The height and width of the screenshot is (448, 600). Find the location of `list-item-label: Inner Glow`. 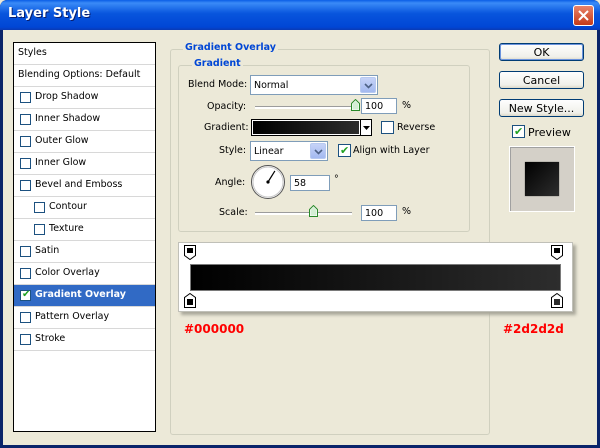

list-item-label: Inner Glow is located at coordinates (61, 162).